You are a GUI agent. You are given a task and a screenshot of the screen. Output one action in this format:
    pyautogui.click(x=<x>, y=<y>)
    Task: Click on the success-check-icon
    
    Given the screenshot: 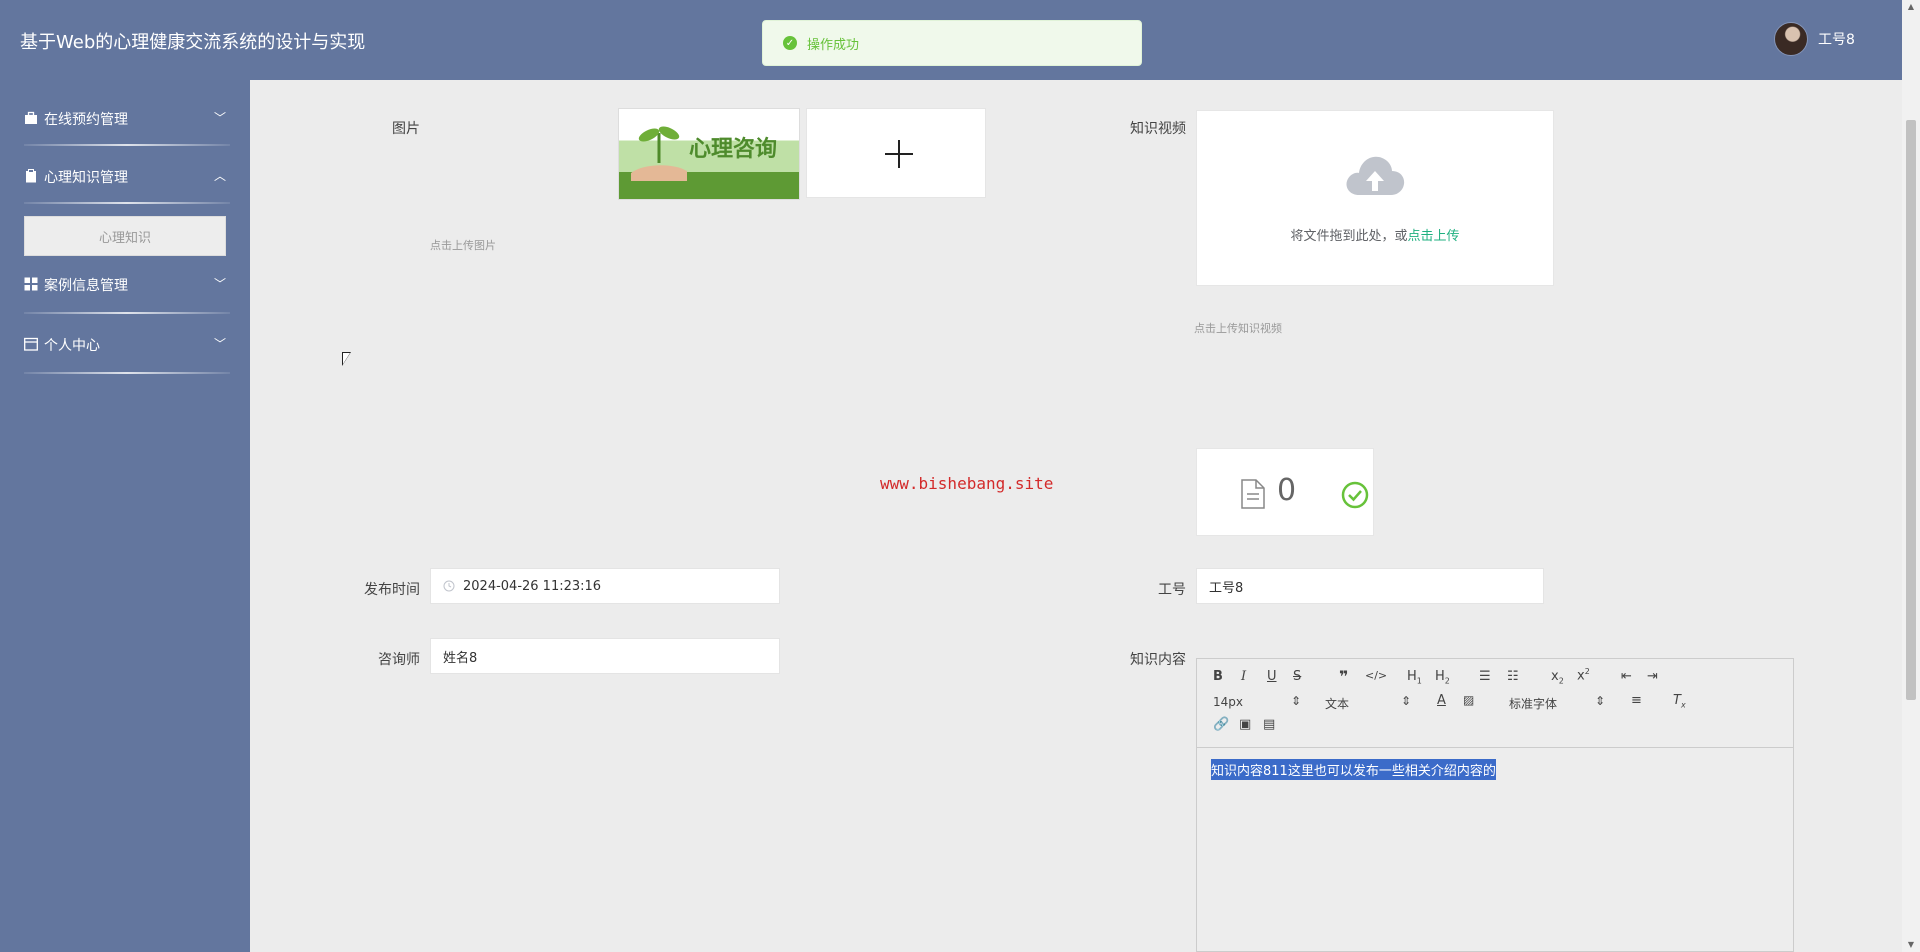 What is the action you would take?
    pyautogui.click(x=1355, y=495)
    